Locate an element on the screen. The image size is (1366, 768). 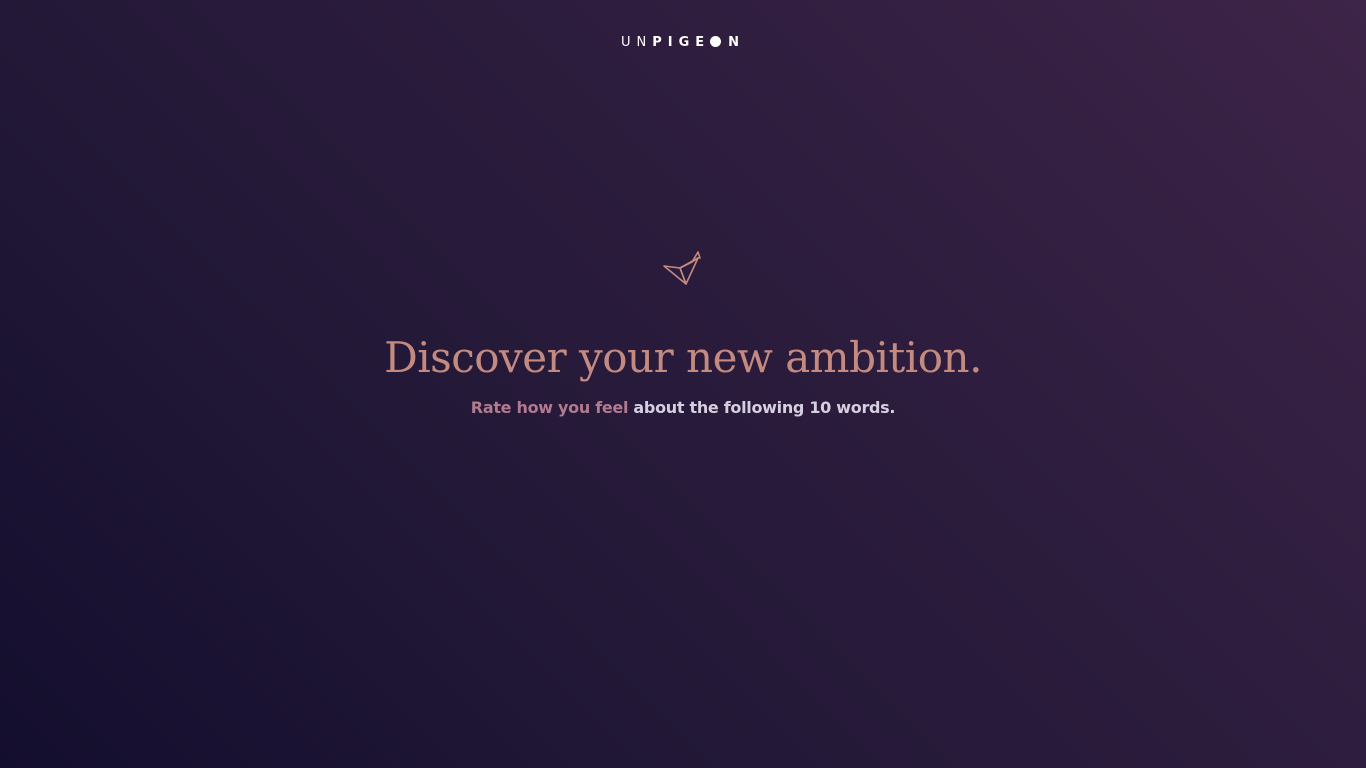
page-headline: Discover your new ambition. is located at coordinates (683, 357).